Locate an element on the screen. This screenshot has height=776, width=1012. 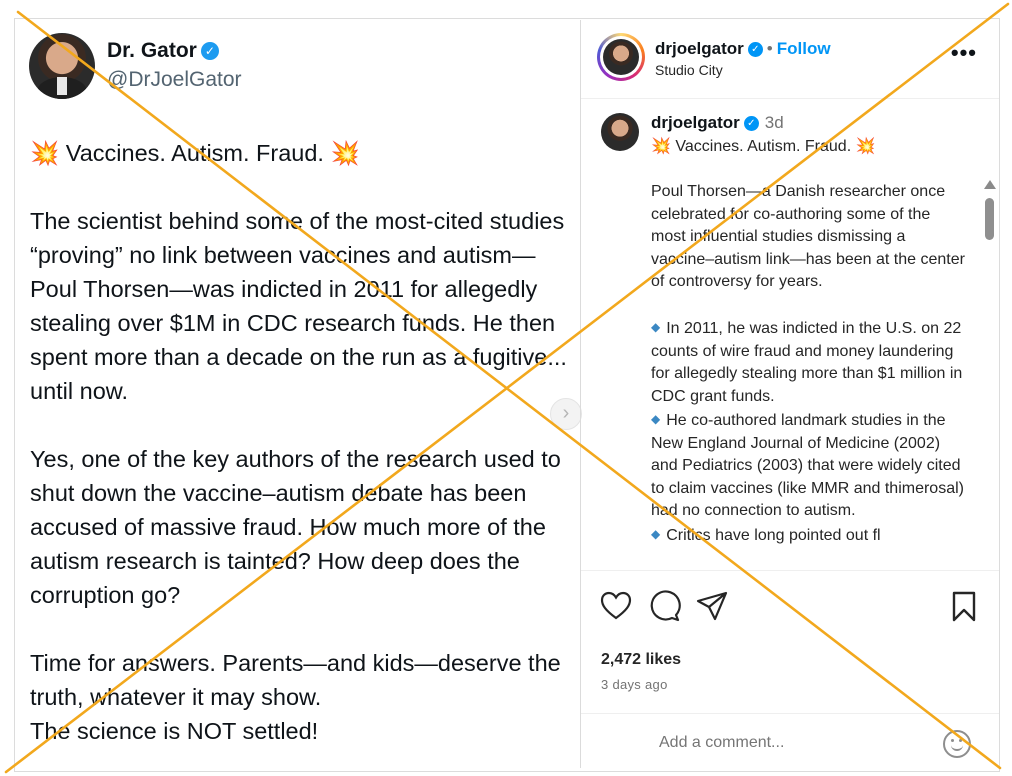
display-name-text: Dr. Gator is located at coordinates (152, 50).